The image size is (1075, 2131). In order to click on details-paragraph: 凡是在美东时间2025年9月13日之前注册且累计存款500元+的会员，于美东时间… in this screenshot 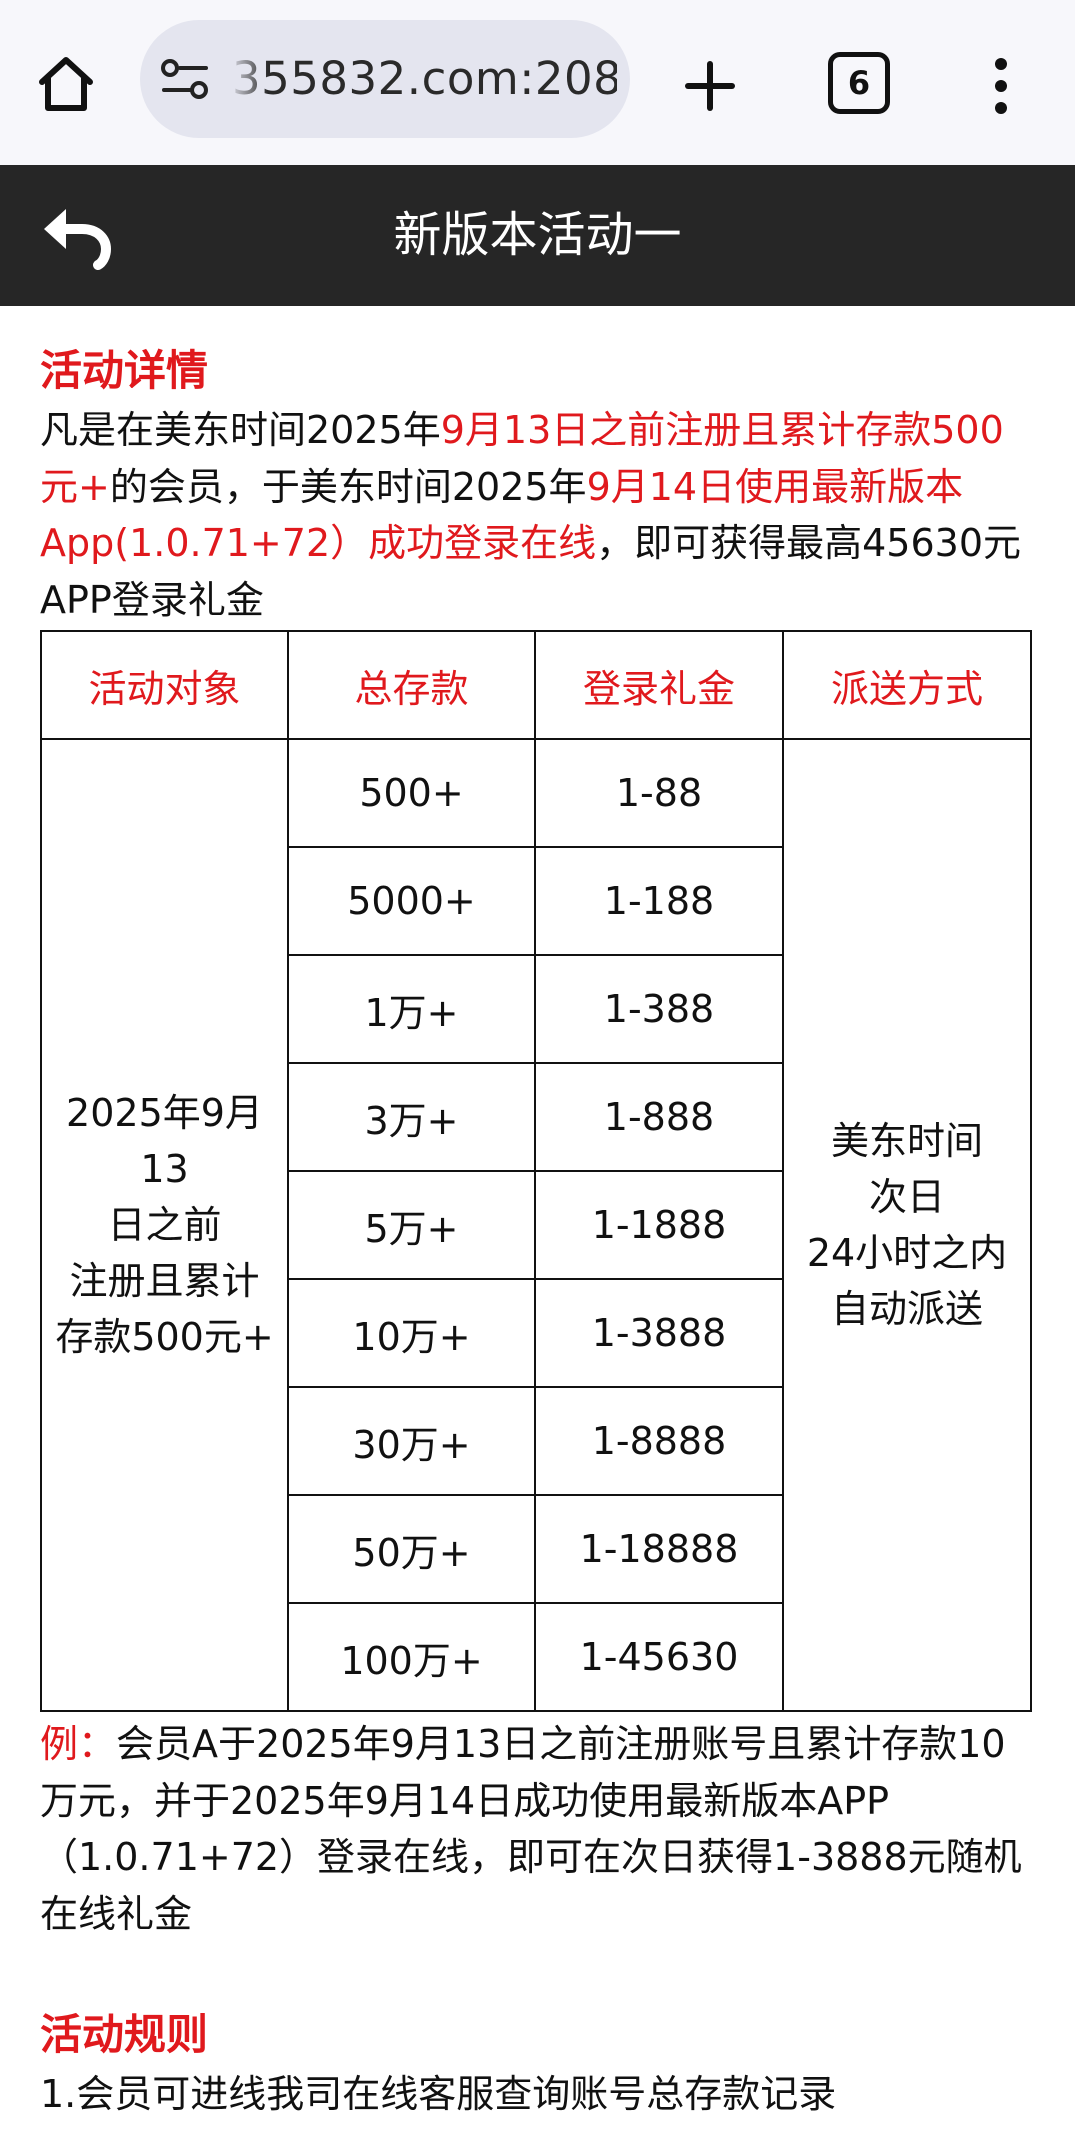, I will do `click(537, 515)`.